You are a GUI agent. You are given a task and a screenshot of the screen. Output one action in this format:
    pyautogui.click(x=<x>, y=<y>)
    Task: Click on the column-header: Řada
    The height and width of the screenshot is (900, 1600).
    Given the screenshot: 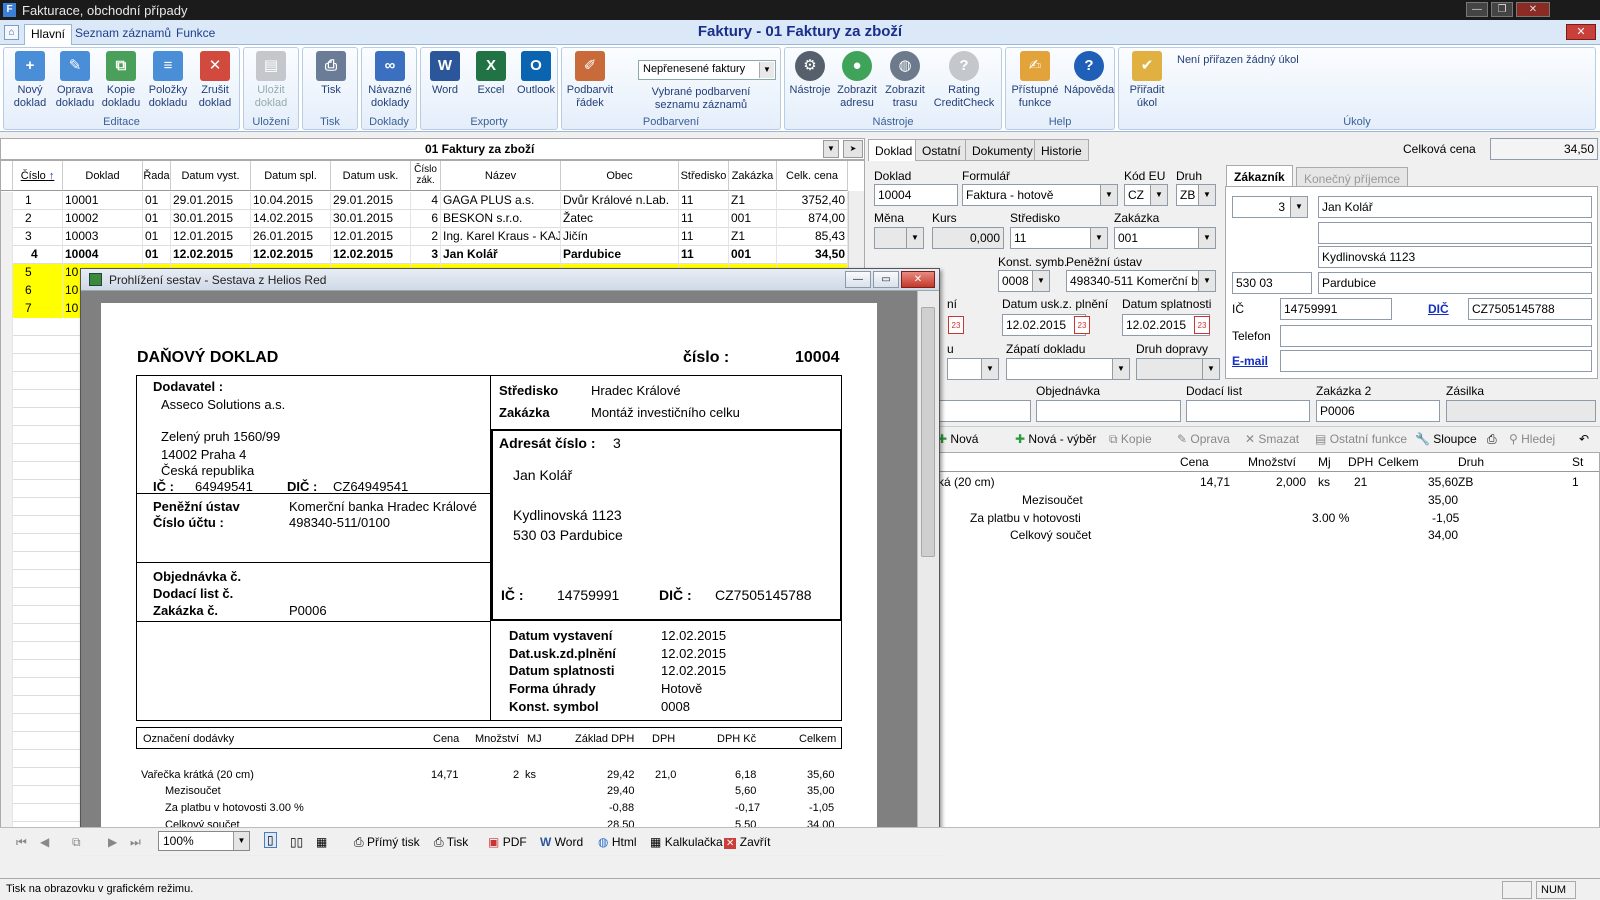 What is the action you would take?
    pyautogui.click(x=157, y=176)
    